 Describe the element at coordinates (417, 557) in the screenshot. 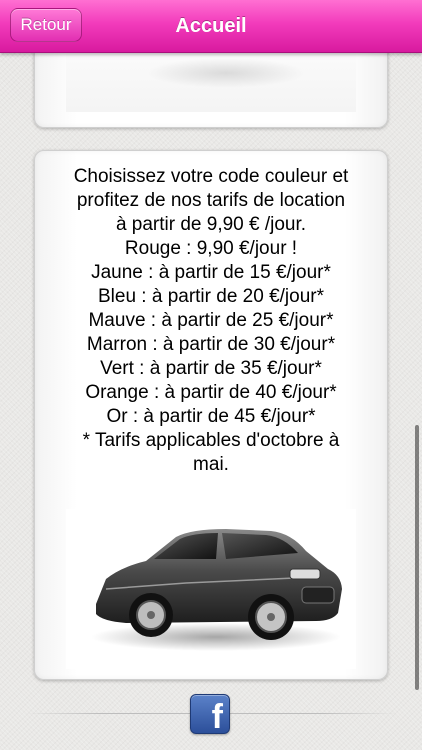

I see `scroll-indicator` at that location.